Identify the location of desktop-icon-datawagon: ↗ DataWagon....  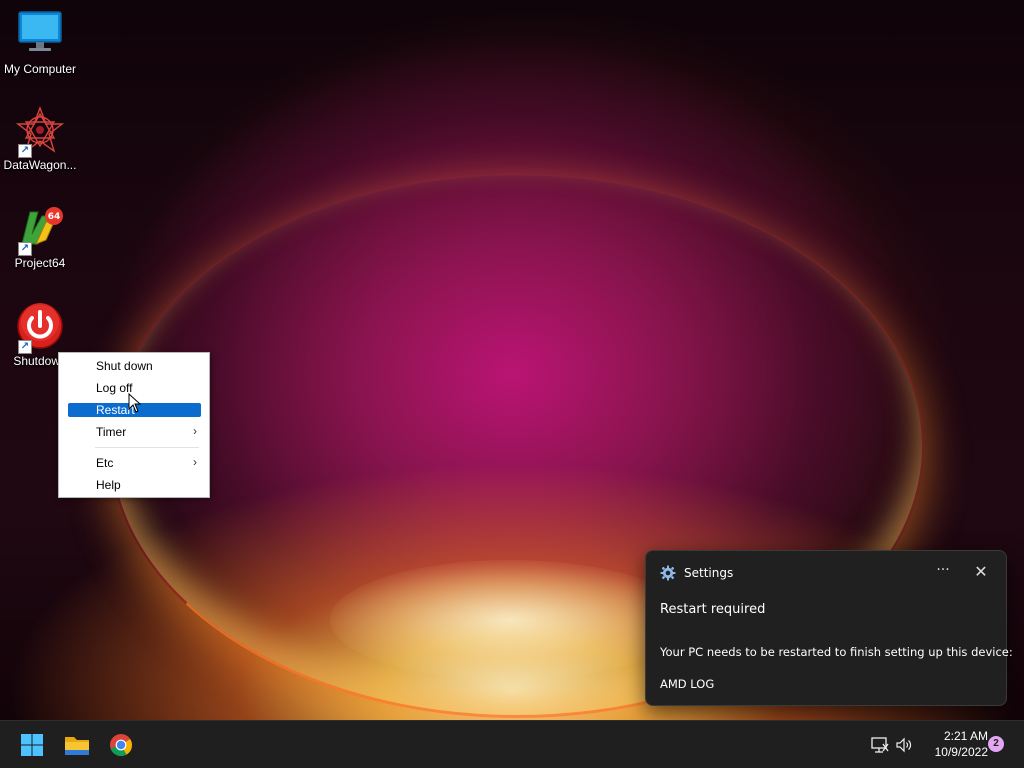
(40, 139).